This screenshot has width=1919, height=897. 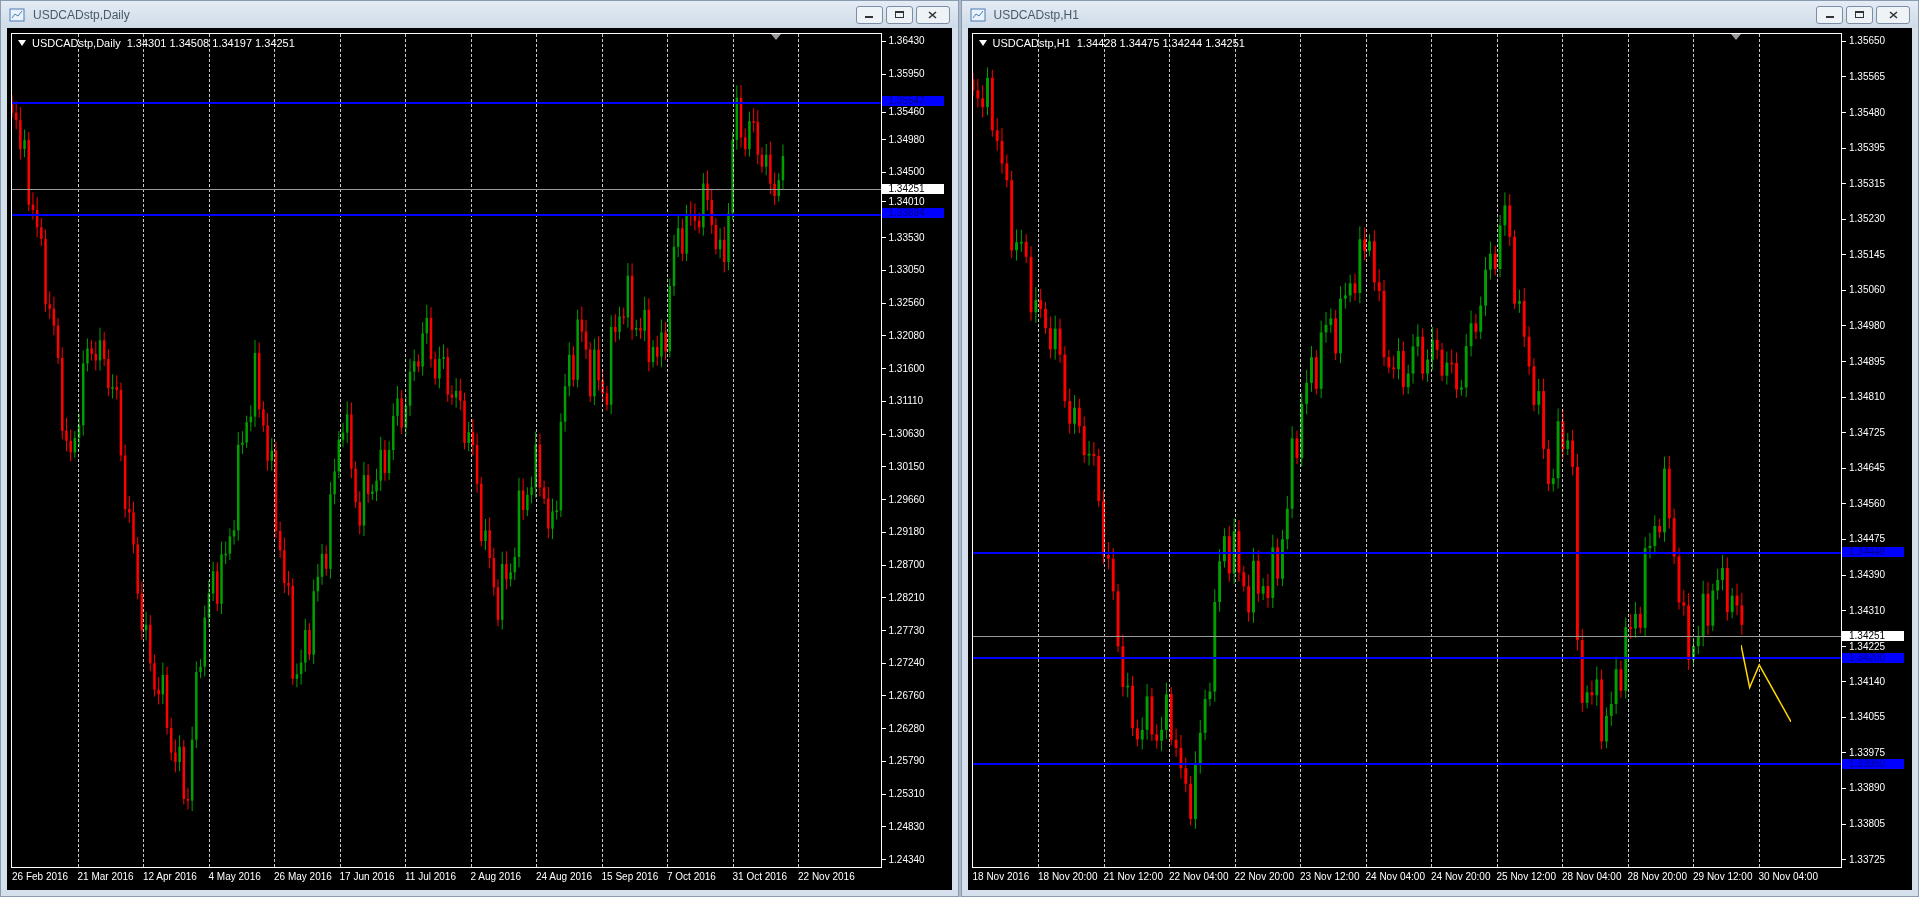 What do you see at coordinates (1873, 551) in the screenshot?
I see `level-price-tag: 1.34449` at bounding box center [1873, 551].